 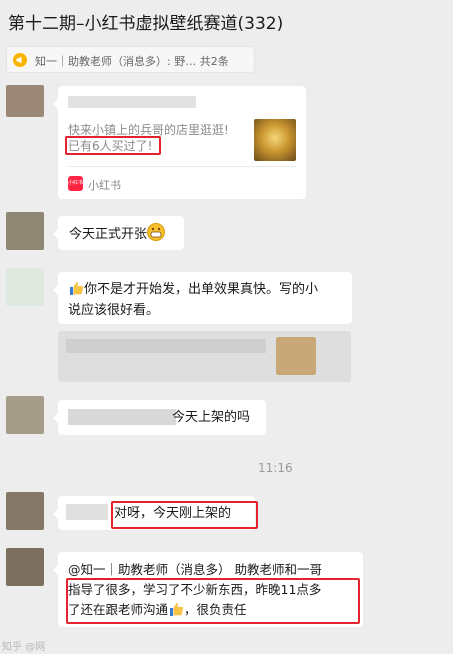 I want to click on grinning-emoji-icon, so click(x=156, y=232).